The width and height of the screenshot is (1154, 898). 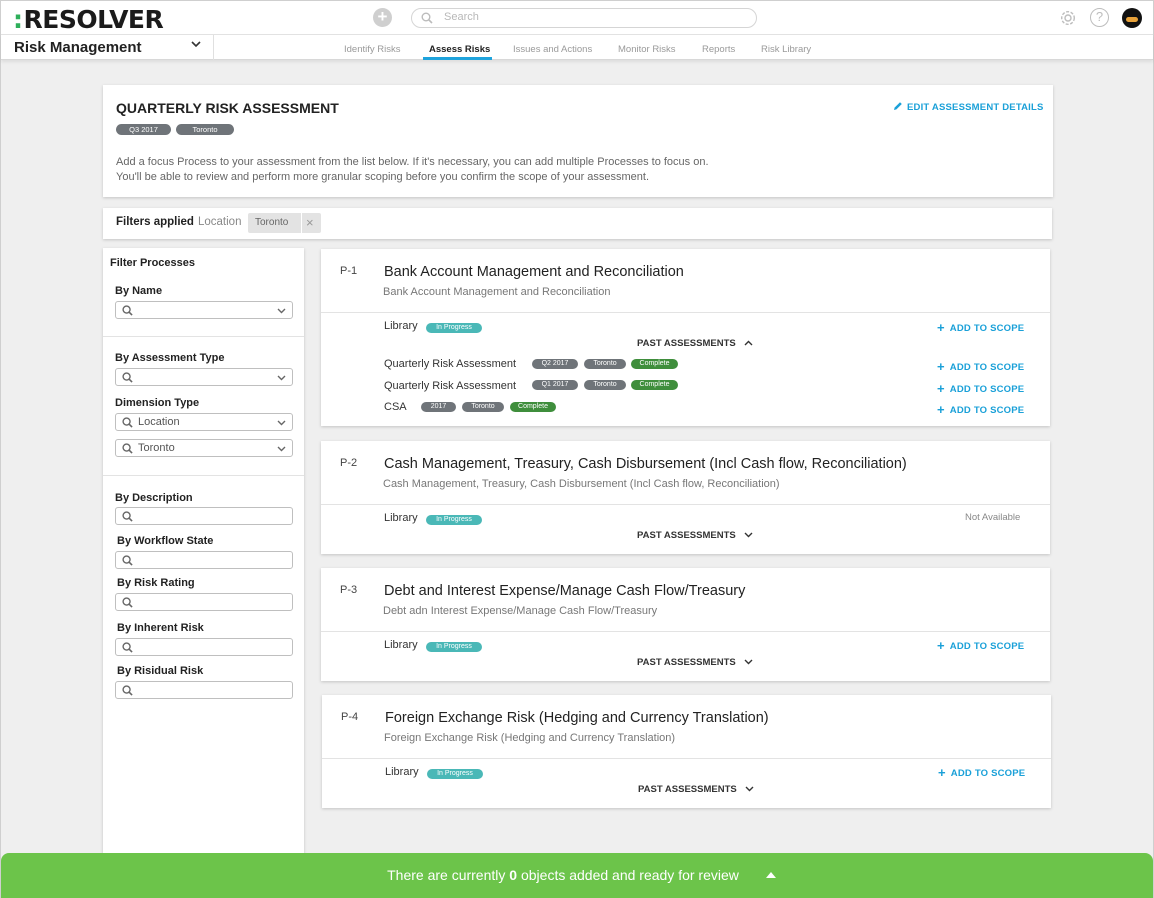 I want to click on edit-assessment-details-button: EDIT ASSESSMENT DETAILS, so click(x=968, y=107).